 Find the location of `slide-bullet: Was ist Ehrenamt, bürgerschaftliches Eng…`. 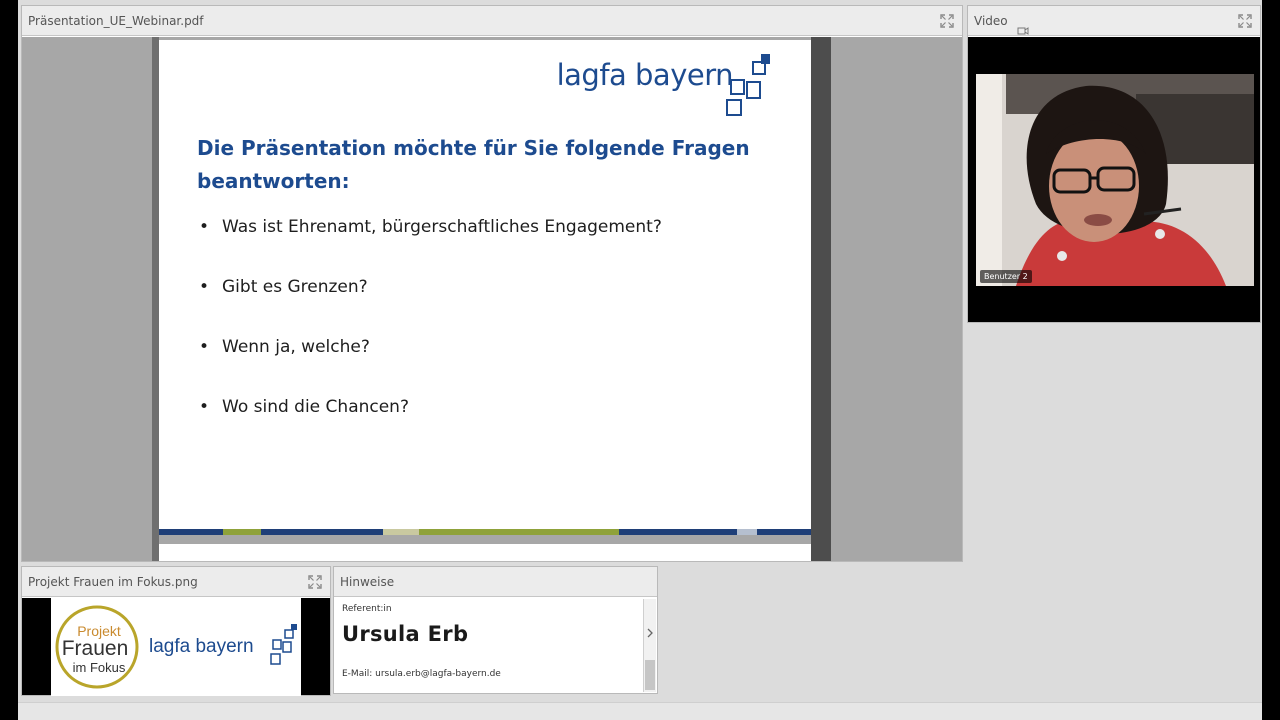

slide-bullet: Was ist Ehrenamt, bürgerschaftliches Eng… is located at coordinates (430, 247).